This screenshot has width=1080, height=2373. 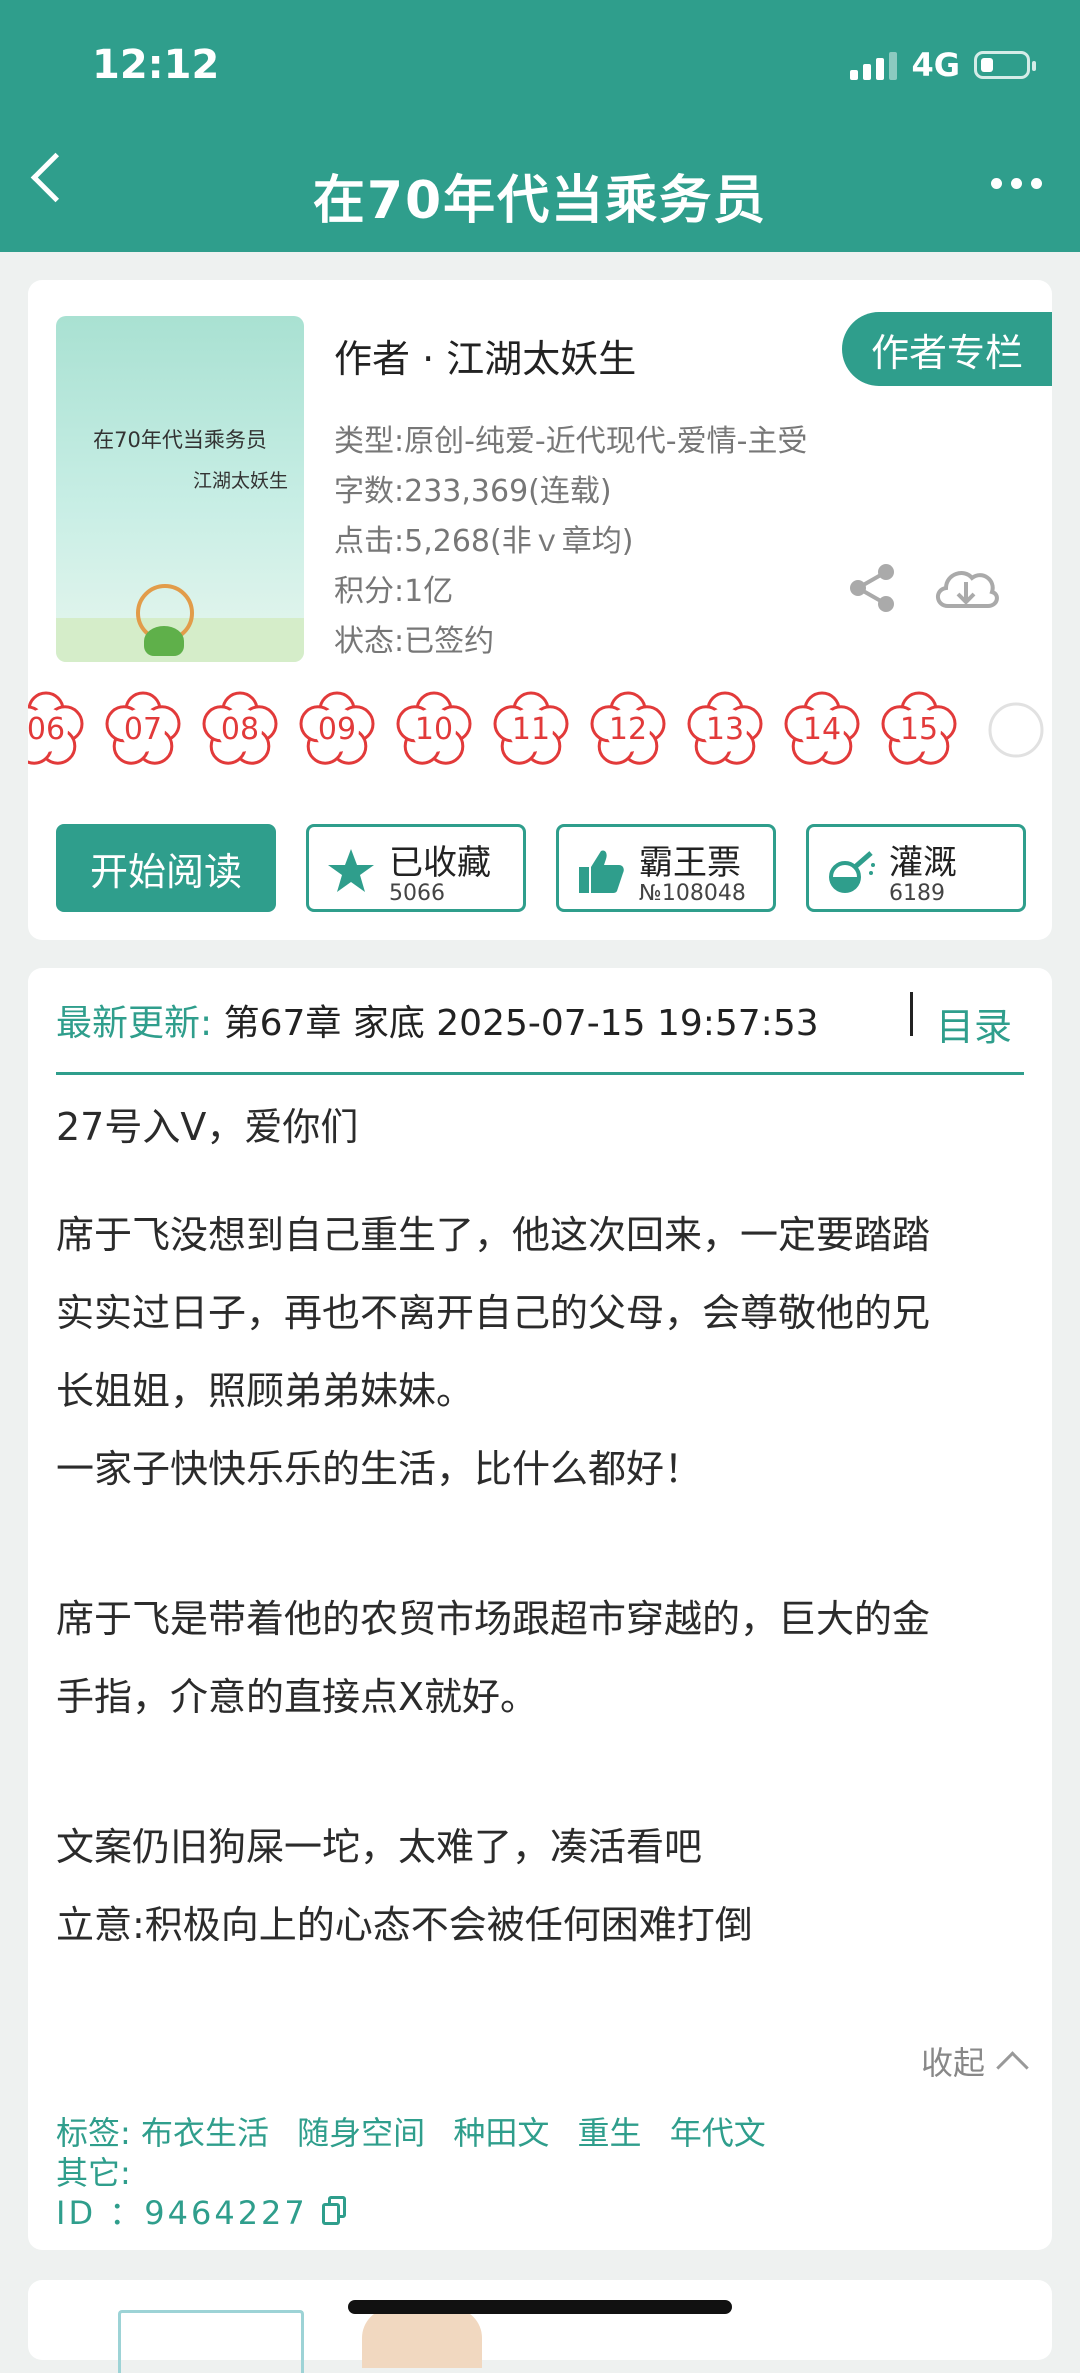 I want to click on irrigate-button: 灌溉 6189, so click(x=916, y=868).